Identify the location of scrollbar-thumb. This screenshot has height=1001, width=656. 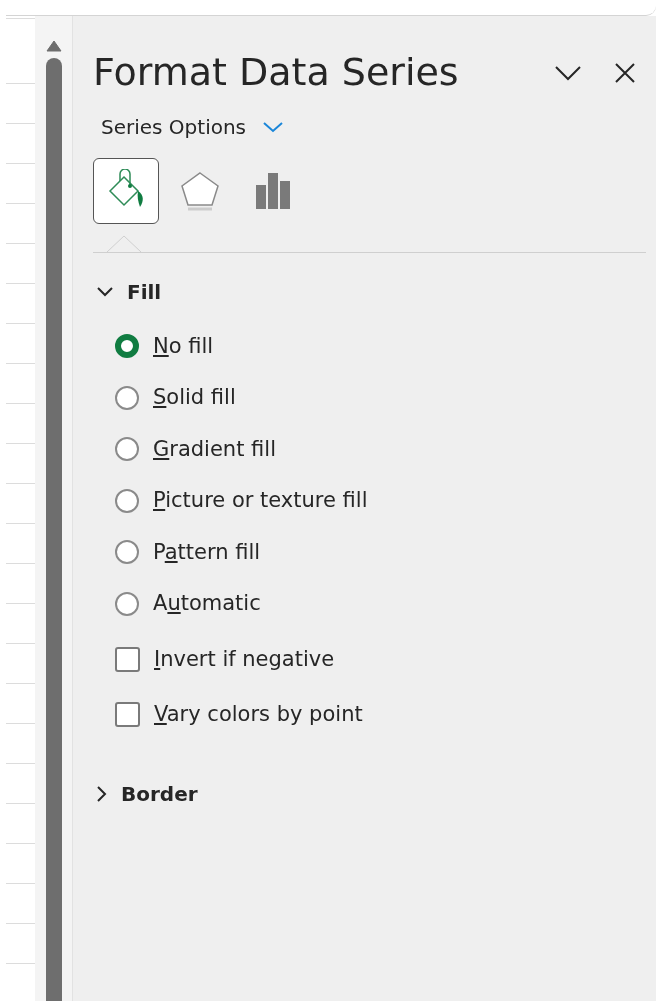
(53, 529).